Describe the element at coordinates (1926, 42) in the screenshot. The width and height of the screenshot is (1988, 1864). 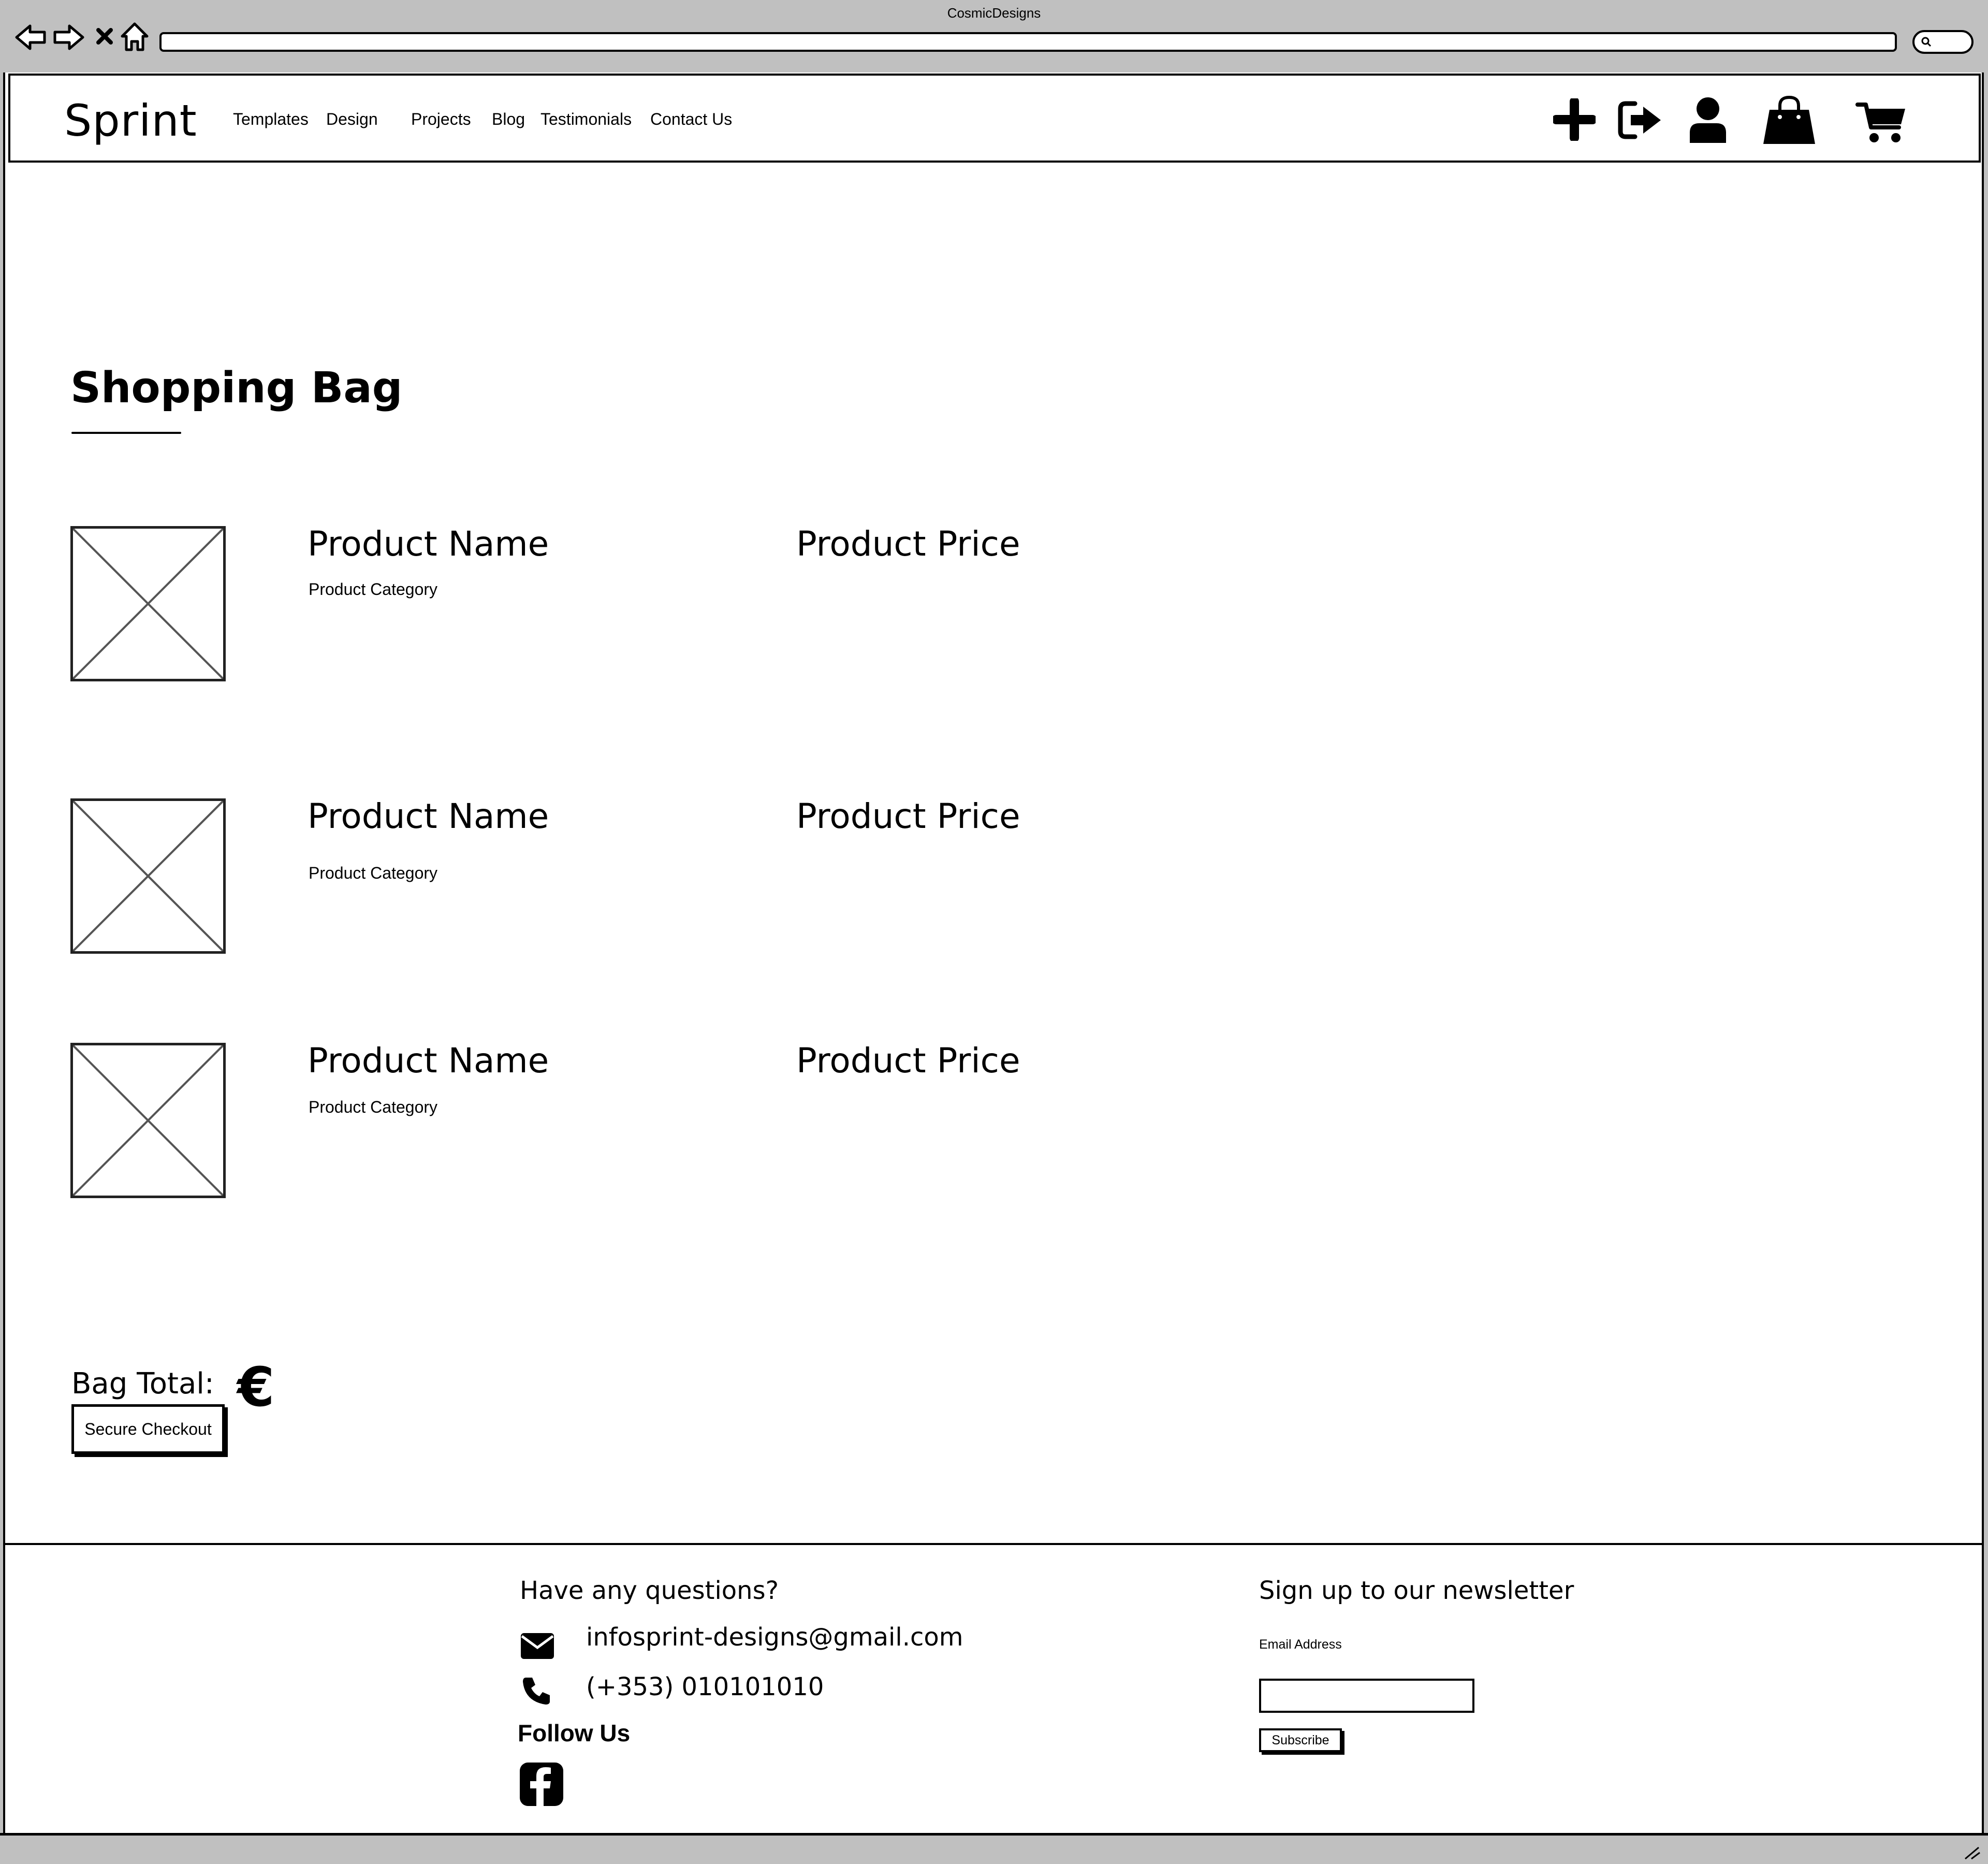
I see `search-icon` at that location.